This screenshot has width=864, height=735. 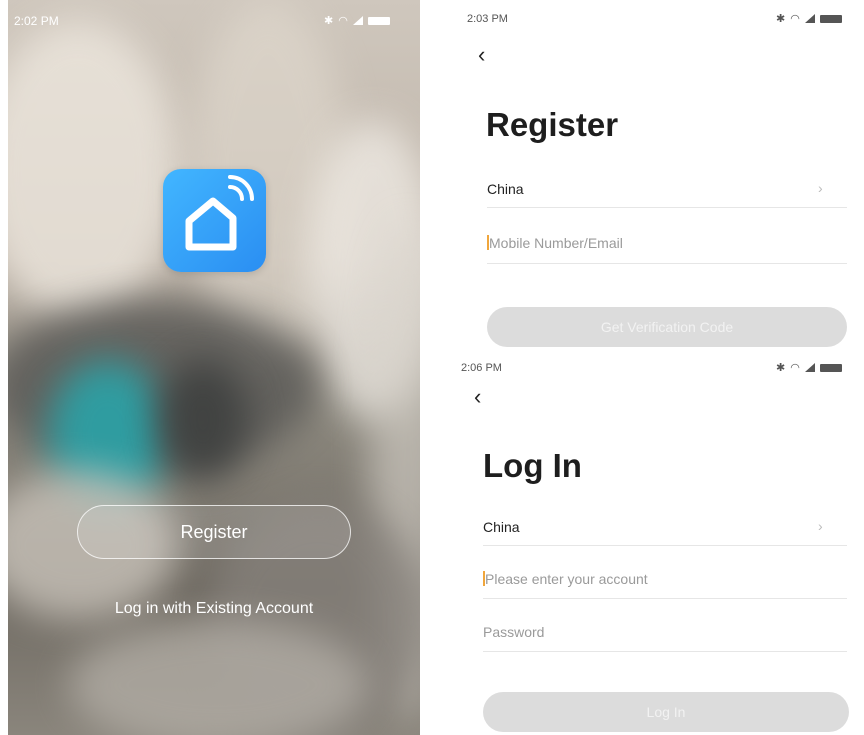 What do you see at coordinates (36, 21) in the screenshot?
I see `status-time: 2:02 PM` at bounding box center [36, 21].